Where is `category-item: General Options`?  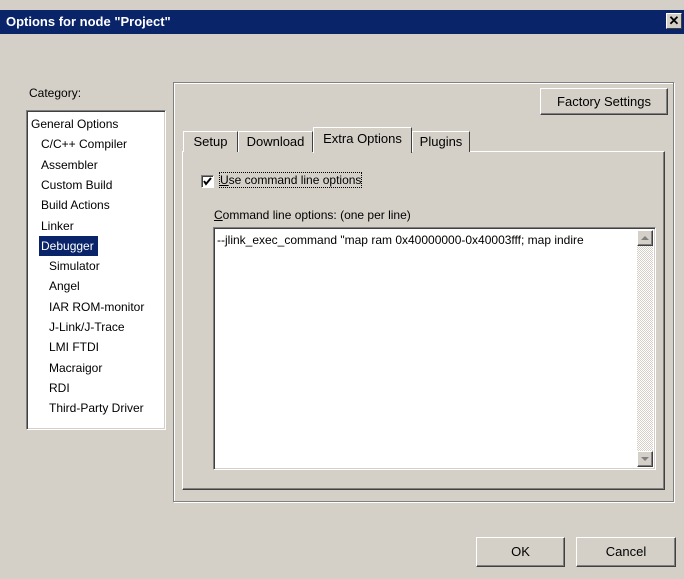 category-item: General Options is located at coordinates (75, 124).